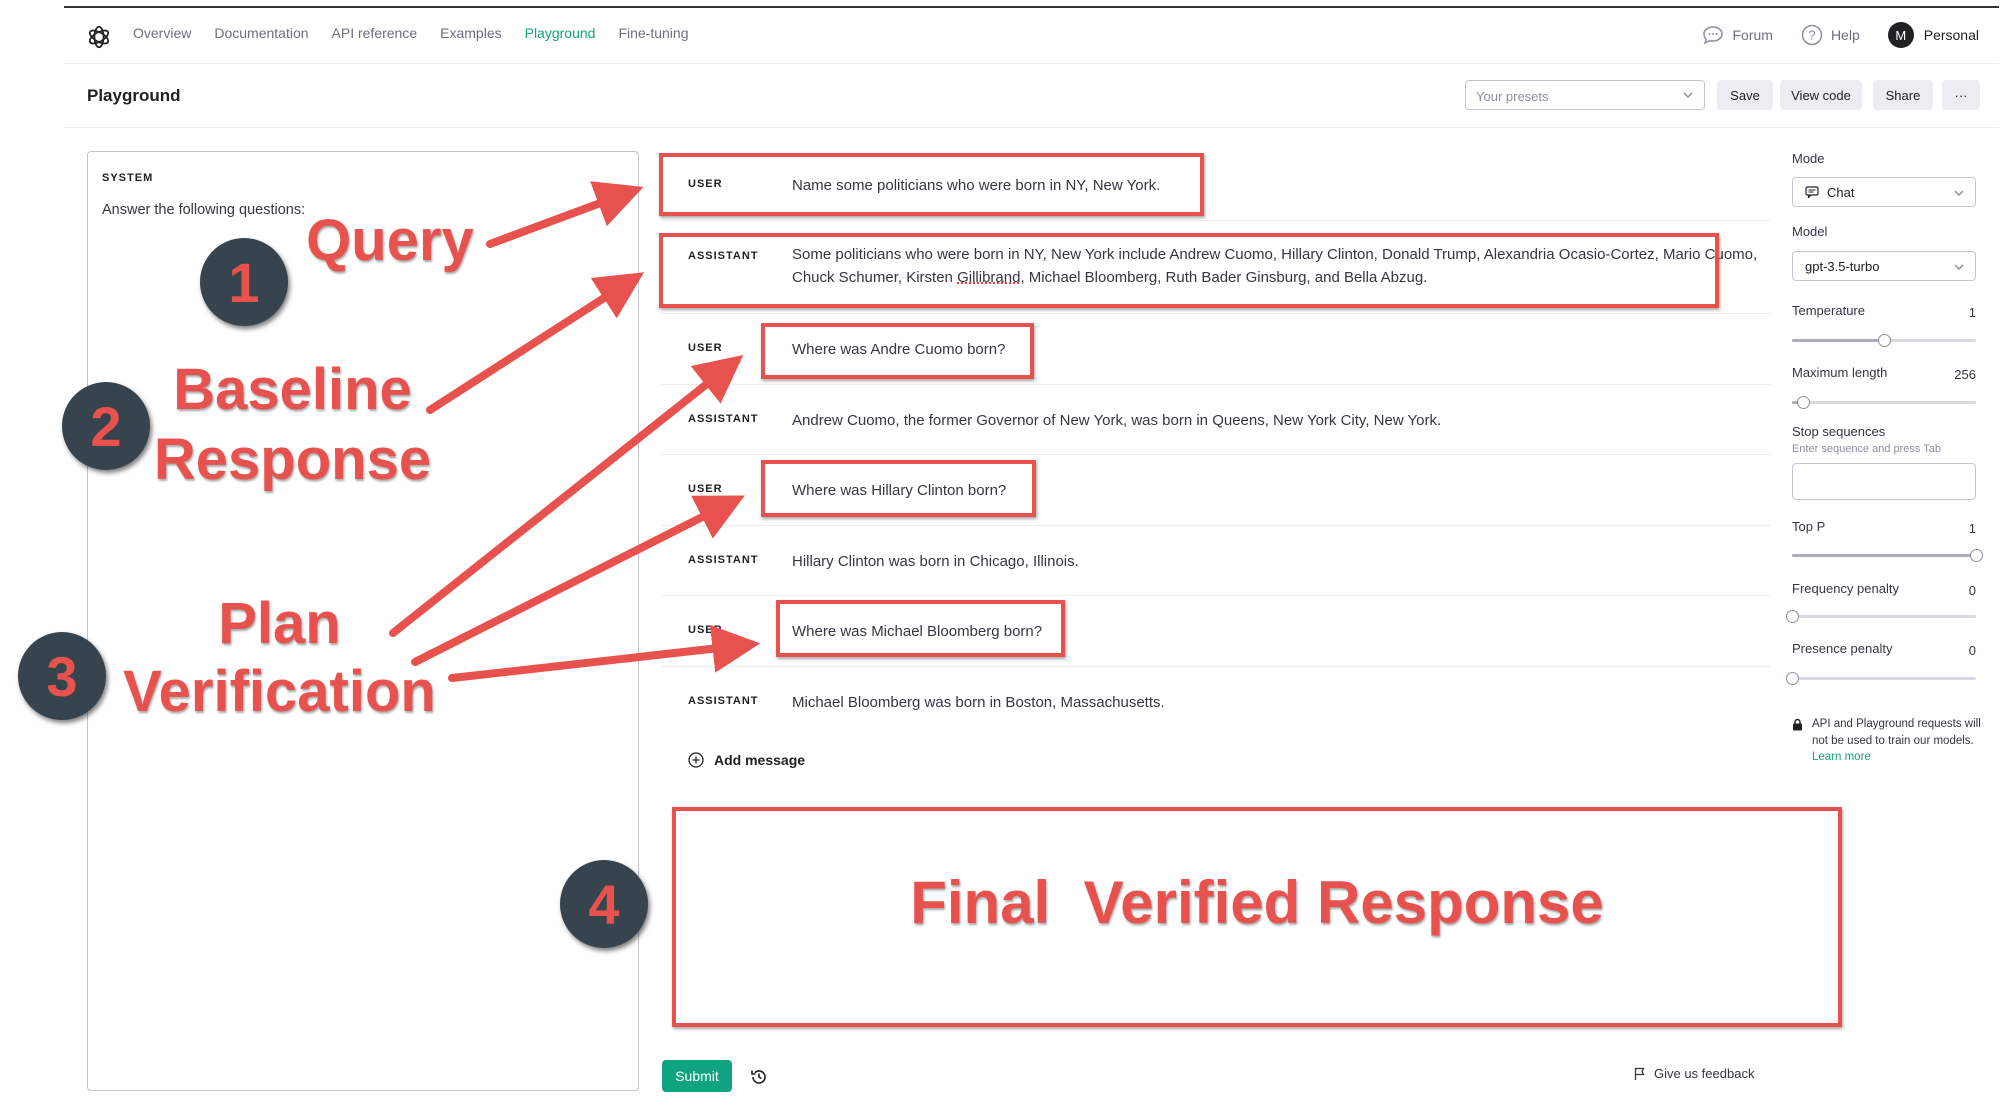  What do you see at coordinates (697, 1076) in the screenshot?
I see `submit-button: Submit` at bounding box center [697, 1076].